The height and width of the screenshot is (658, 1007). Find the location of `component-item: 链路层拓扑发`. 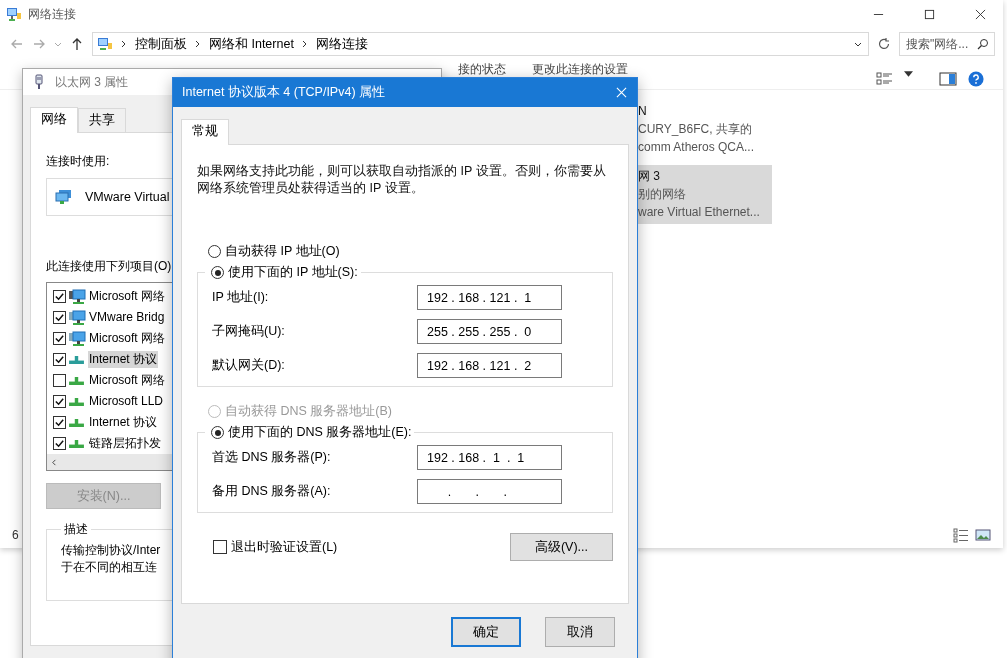

component-item: 链路层拓扑发 is located at coordinates (125, 443).